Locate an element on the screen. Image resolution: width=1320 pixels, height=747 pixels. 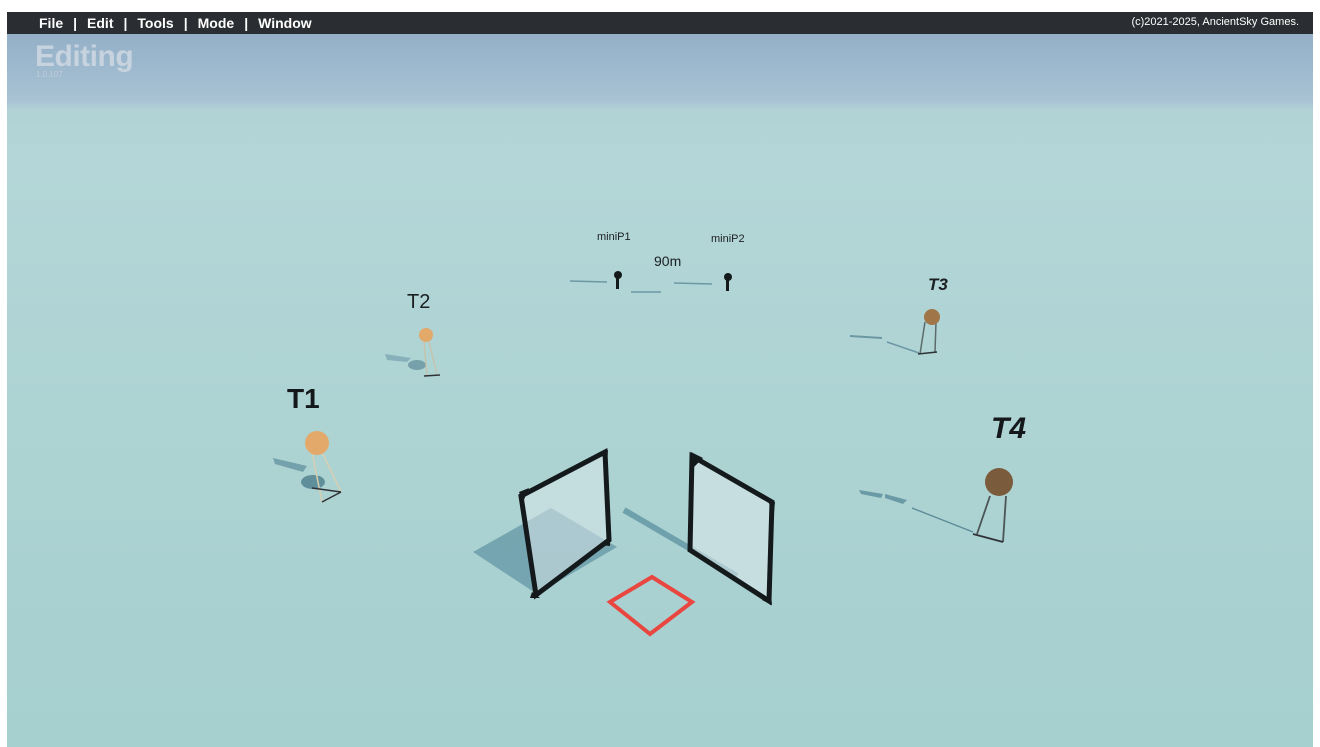
target-t3-stand-right is located at coordinates (935, 337).